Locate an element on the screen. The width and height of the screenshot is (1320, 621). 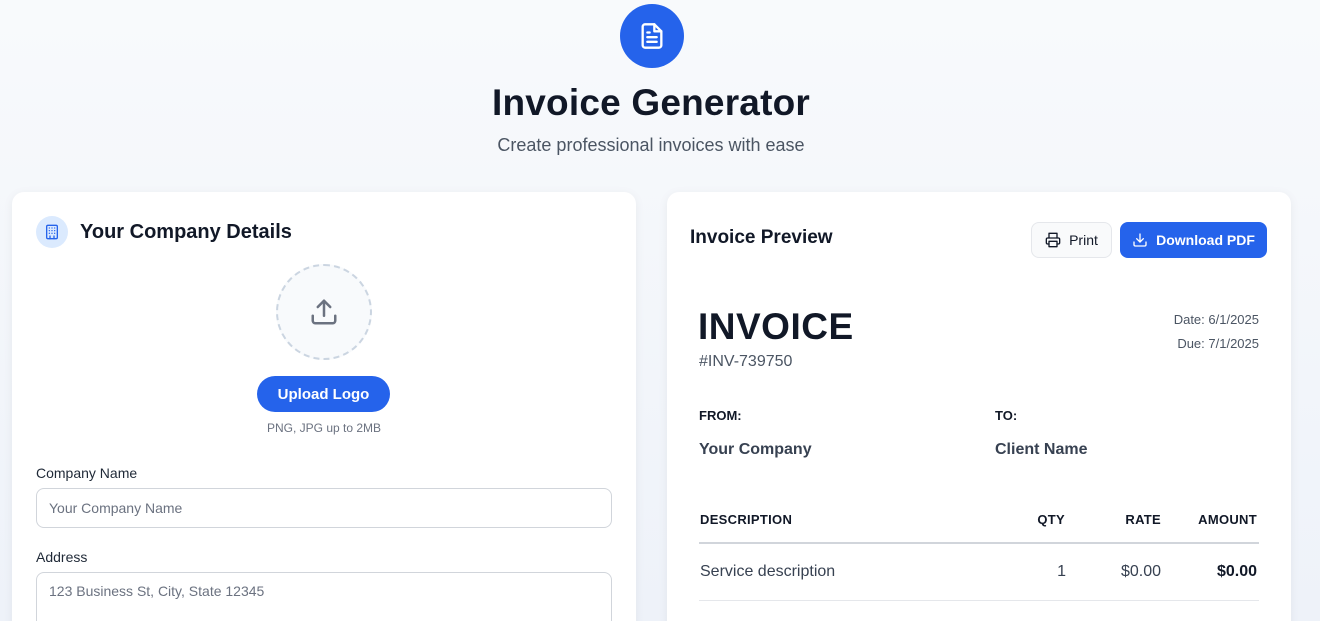
item-rate: $0.00 is located at coordinates (1140, 571).